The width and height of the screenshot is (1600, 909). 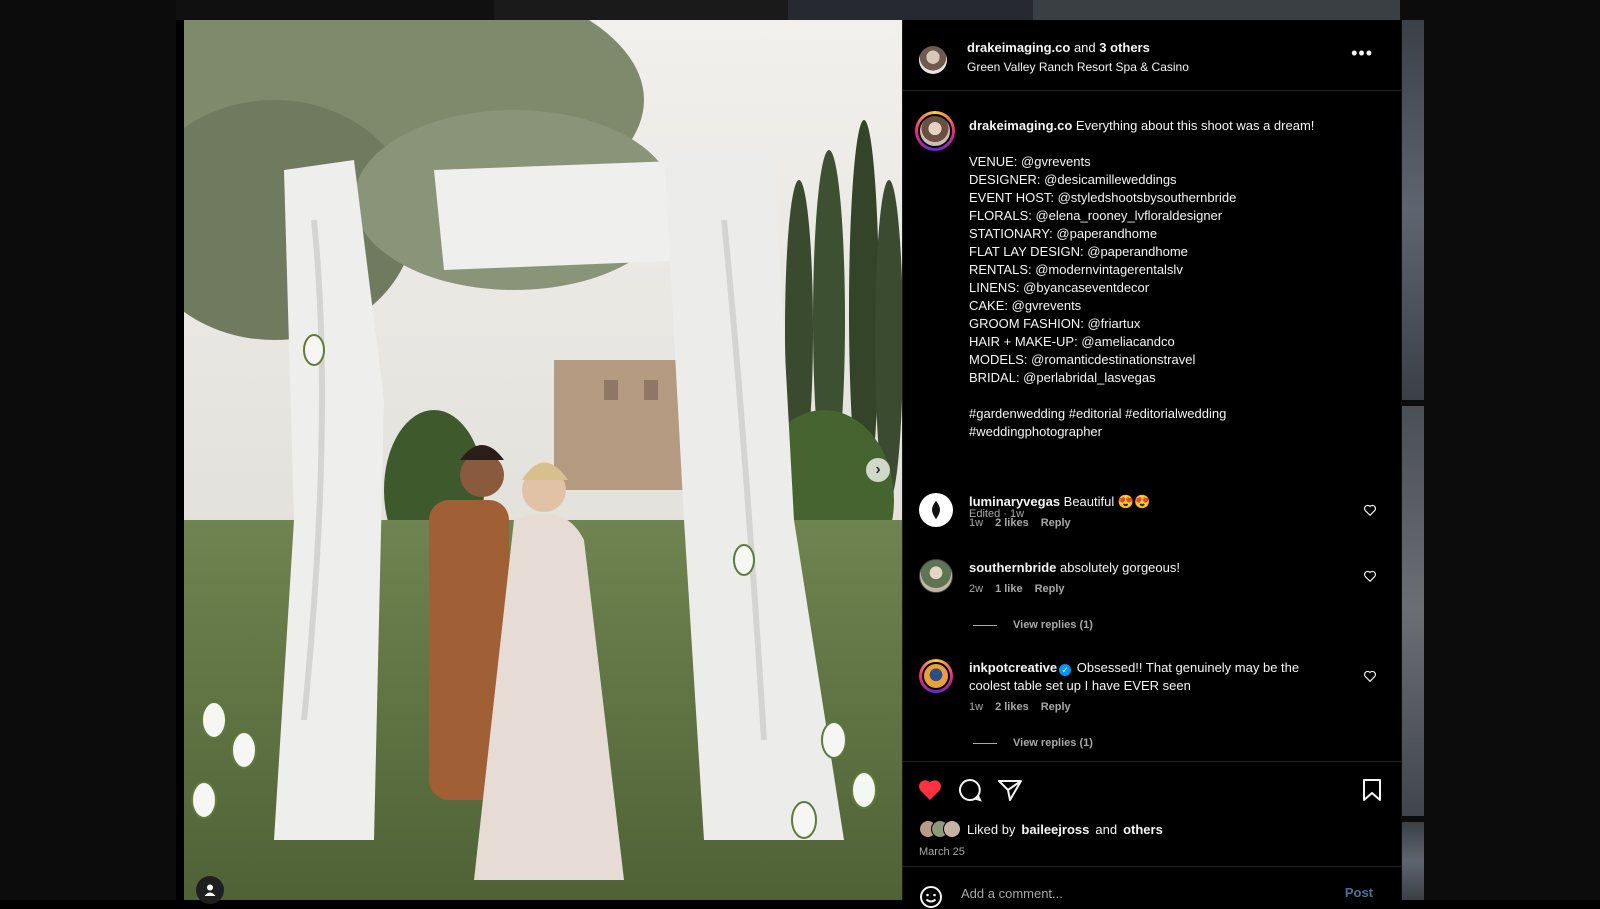 I want to click on verified-badge-icon: ✓, so click(x=1065, y=670).